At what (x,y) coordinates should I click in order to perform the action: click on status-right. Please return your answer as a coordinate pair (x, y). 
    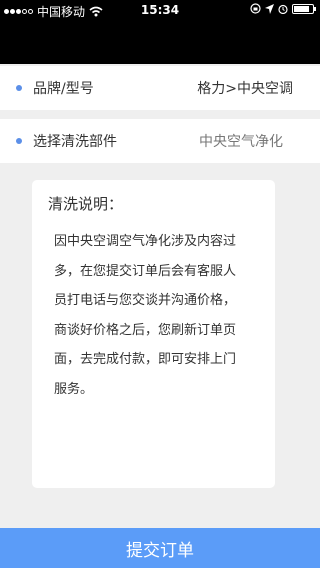
    Looking at the image, I should click on (283, 8).